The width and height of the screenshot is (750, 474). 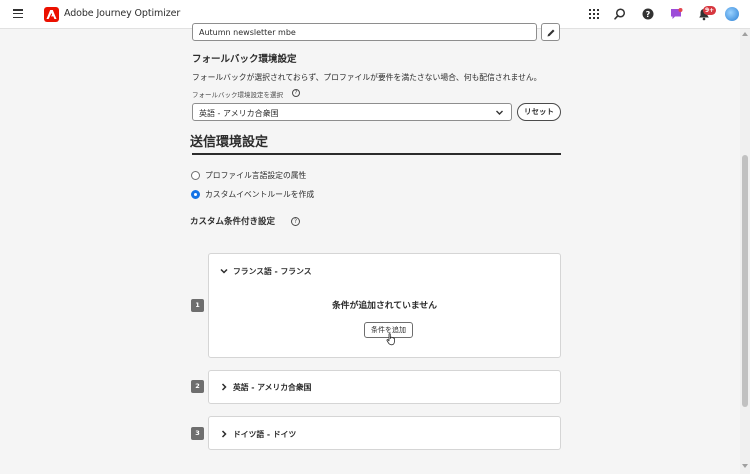 I want to click on hand-cursor-icon, so click(x=391, y=339).